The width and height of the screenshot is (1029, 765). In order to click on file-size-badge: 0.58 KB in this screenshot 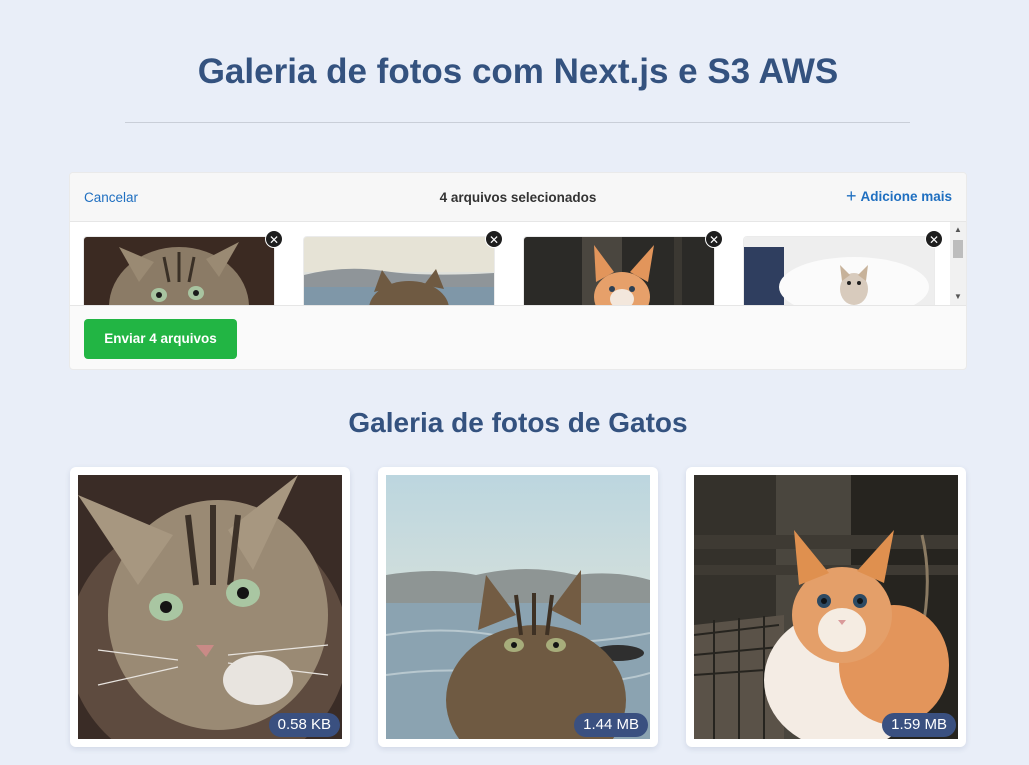, I will do `click(304, 725)`.